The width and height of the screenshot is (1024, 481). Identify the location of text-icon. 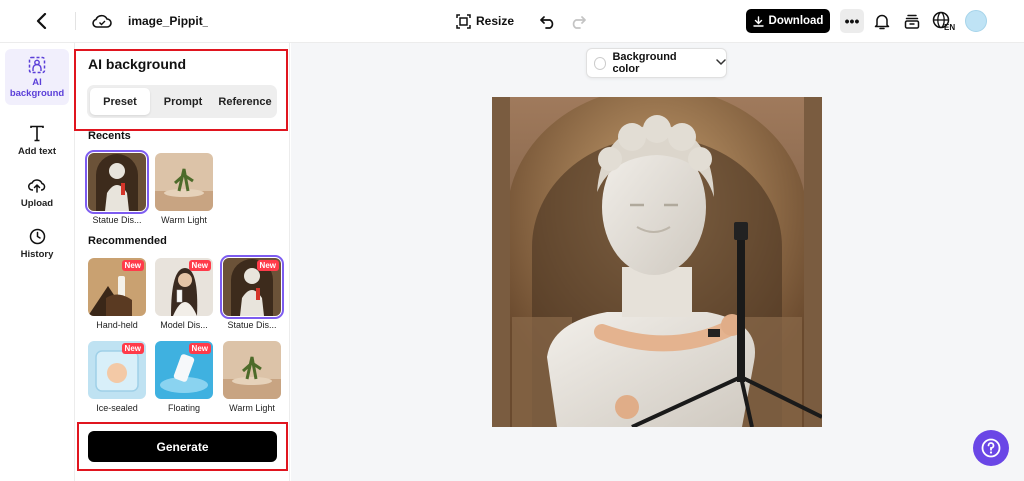
(37, 133).